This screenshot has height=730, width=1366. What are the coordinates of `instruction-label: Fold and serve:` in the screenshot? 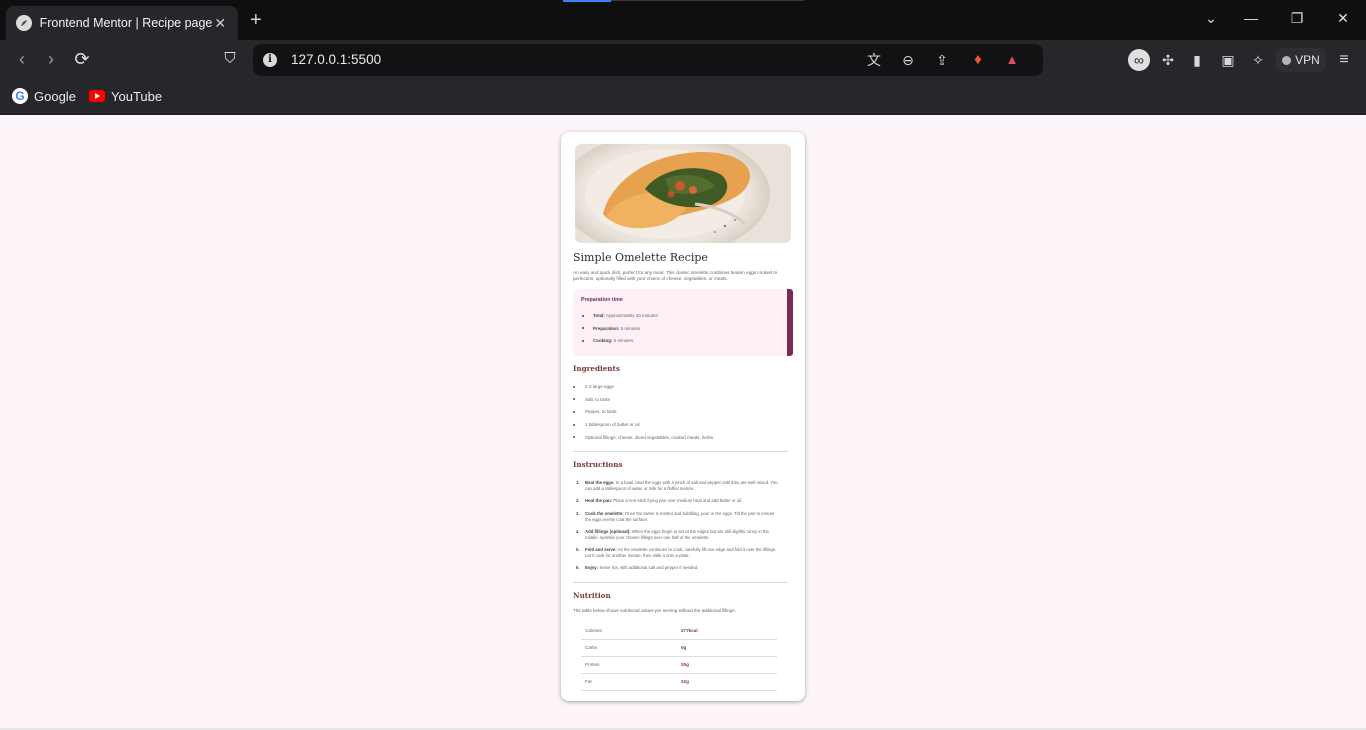 It's located at (601, 549).